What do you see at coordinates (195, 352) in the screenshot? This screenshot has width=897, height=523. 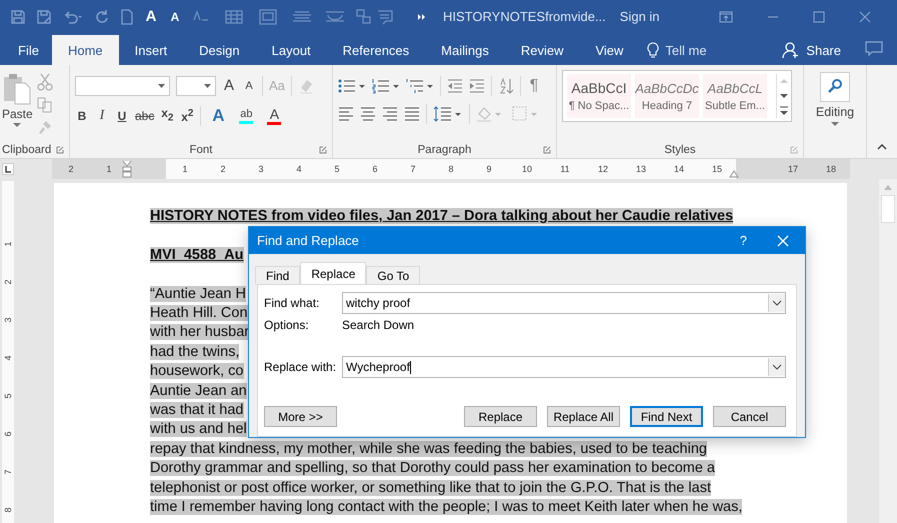 I see `document-text: had the twins,` at bounding box center [195, 352].